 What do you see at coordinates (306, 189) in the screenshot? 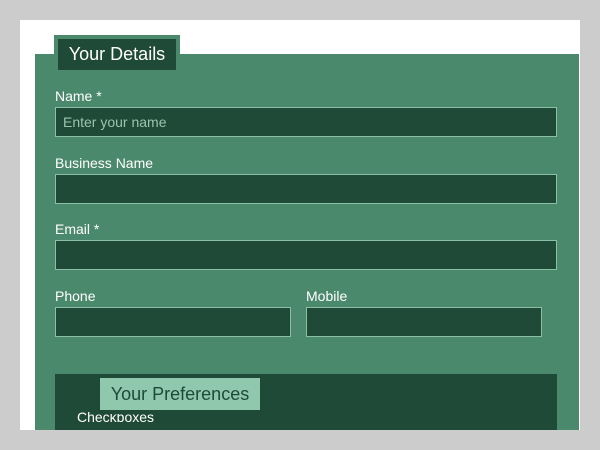
I see `business-name-input` at bounding box center [306, 189].